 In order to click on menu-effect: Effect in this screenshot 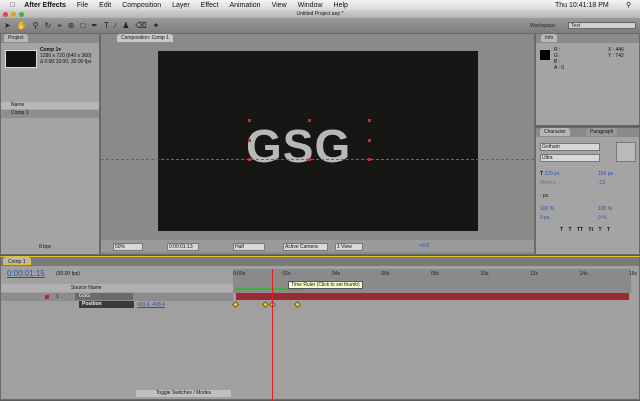, I will do `click(210, 5)`.